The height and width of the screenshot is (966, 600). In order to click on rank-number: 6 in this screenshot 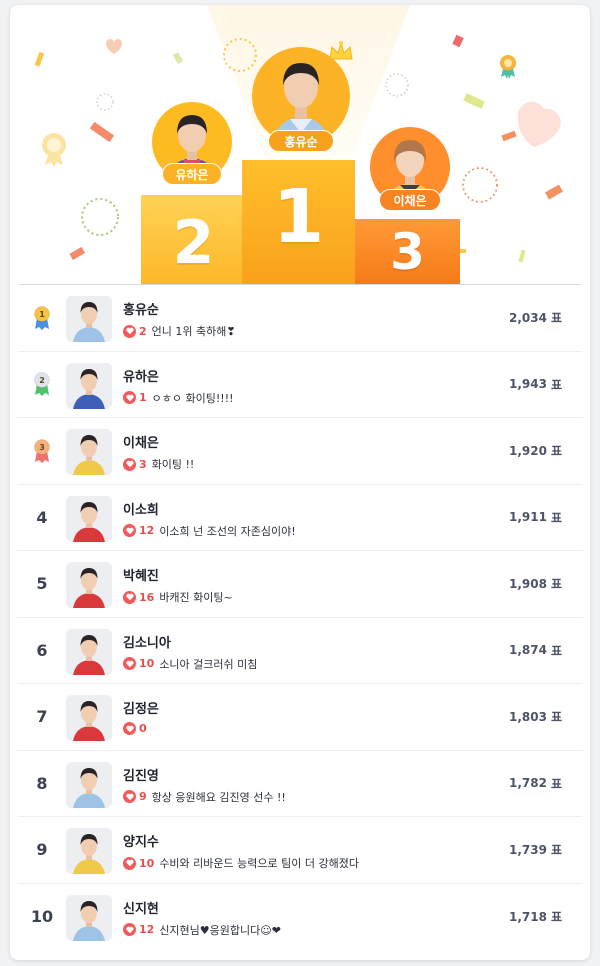, I will do `click(42, 650)`.